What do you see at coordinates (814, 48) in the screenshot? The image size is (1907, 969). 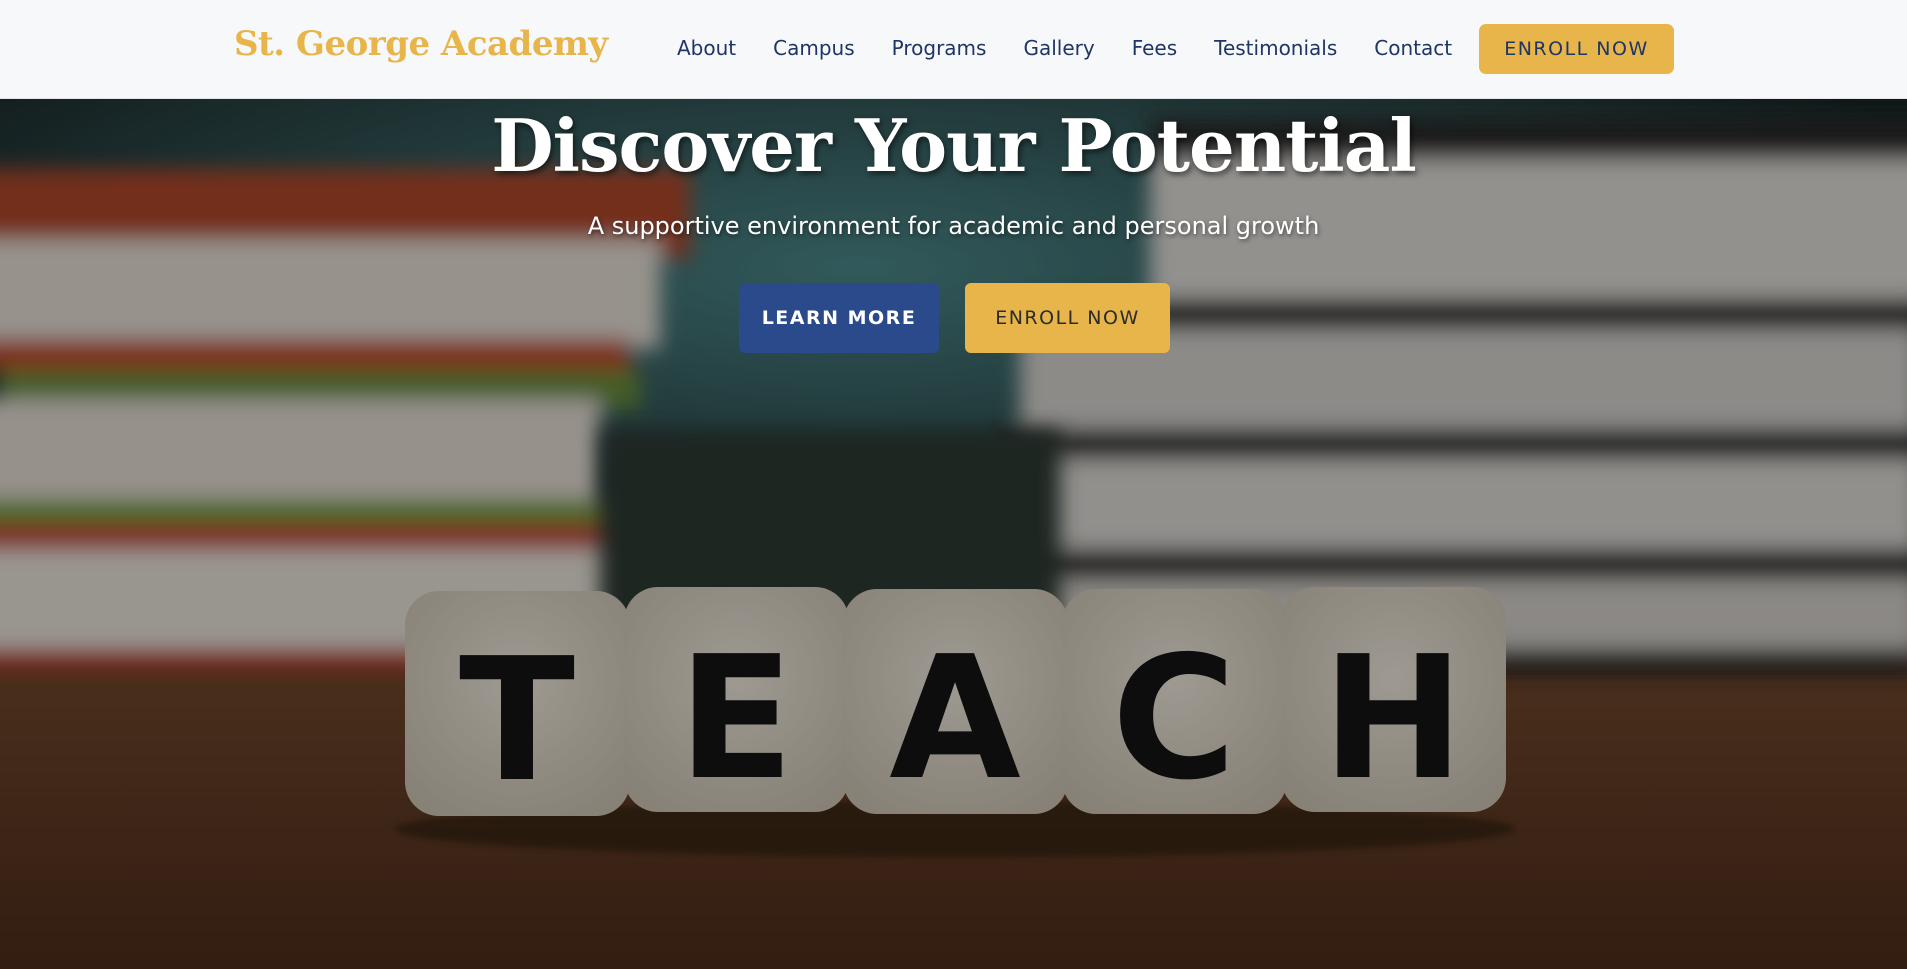 I see `nav-link-campus: Campus` at bounding box center [814, 48].